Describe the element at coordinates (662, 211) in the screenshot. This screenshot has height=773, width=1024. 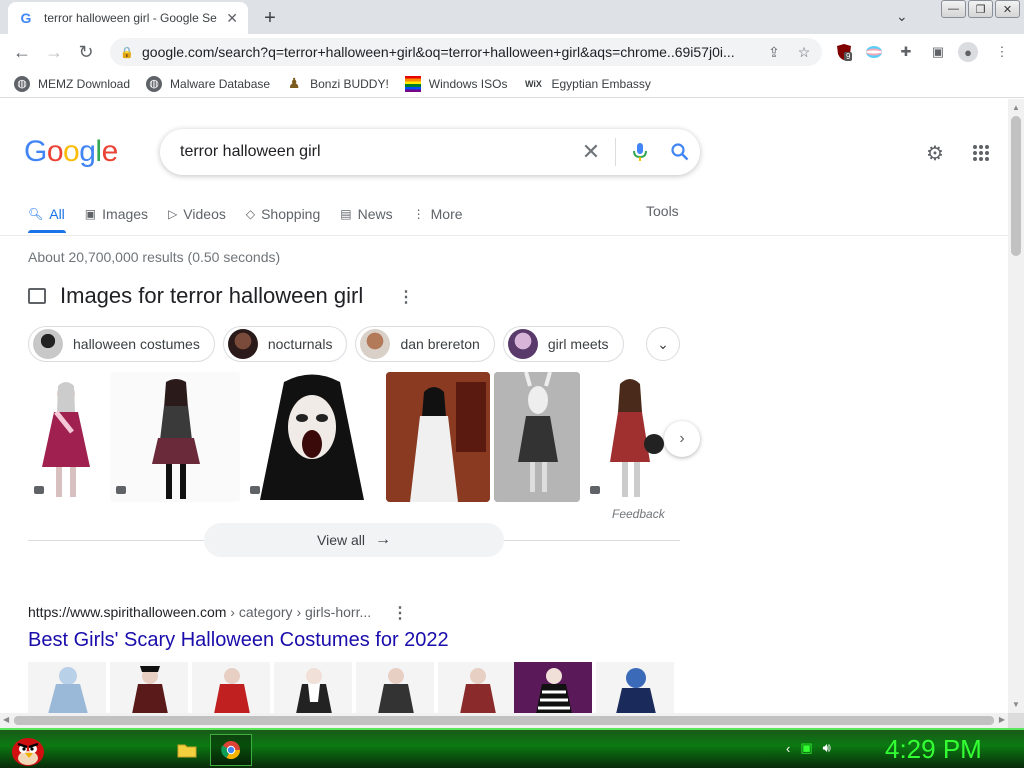
I see `tools-button: Tools` at that location.